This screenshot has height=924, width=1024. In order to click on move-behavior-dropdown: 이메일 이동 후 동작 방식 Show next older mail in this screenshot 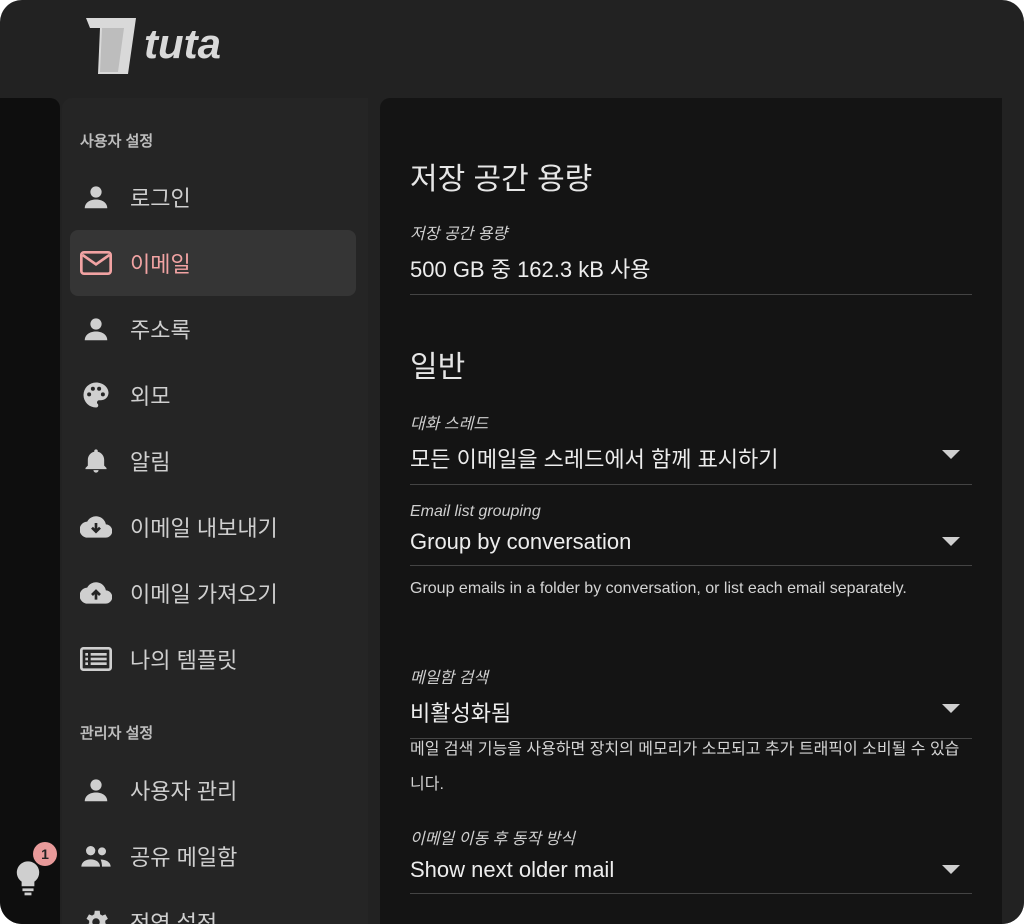, I will do `click(691, 859)`.